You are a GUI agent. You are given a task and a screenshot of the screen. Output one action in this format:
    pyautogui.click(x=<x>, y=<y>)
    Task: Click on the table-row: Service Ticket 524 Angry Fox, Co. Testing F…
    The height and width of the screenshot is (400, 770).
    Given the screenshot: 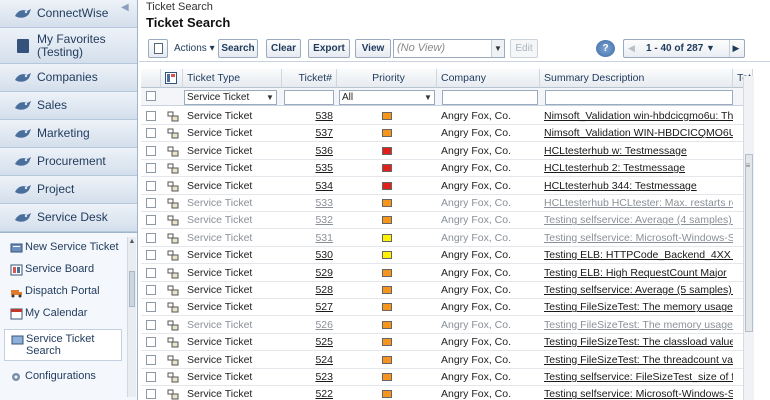 What is the action you would take?
    pyautogui.click(x=444, y=360)
    